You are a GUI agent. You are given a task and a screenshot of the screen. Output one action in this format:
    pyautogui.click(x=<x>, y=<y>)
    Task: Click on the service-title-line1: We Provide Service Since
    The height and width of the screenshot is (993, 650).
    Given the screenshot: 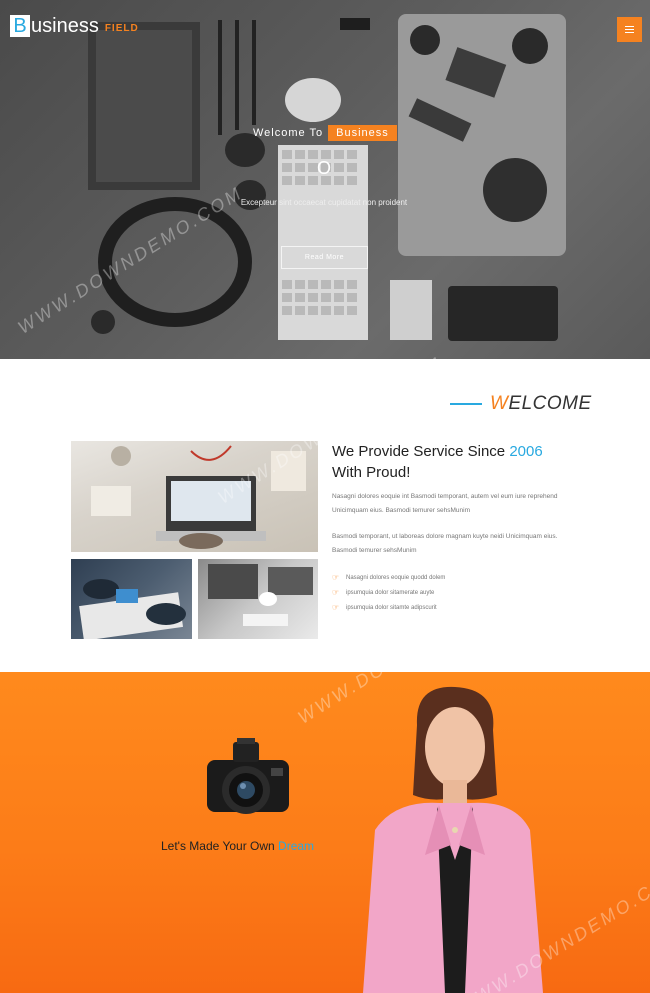 What is the action you would take?
    pyautogui.click(x=419, y=451)
    